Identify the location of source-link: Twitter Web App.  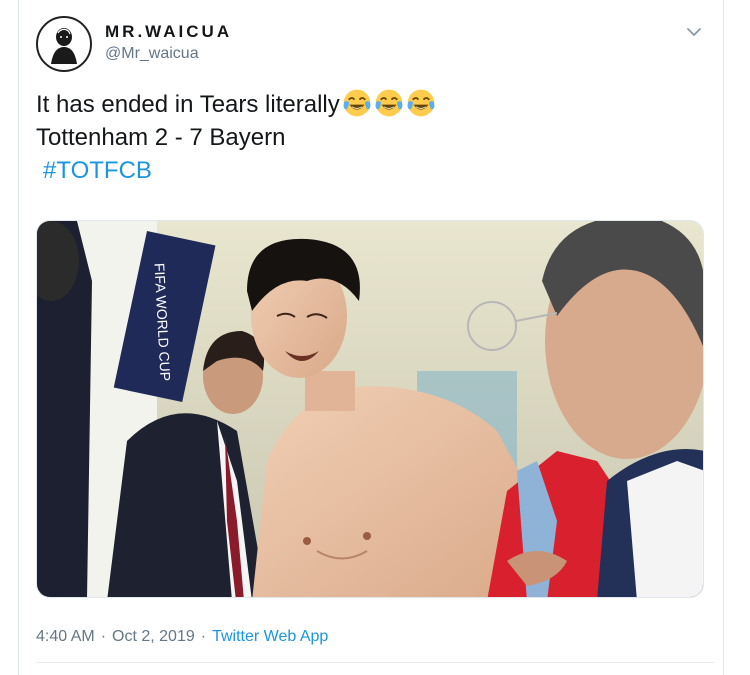
(270, 636).